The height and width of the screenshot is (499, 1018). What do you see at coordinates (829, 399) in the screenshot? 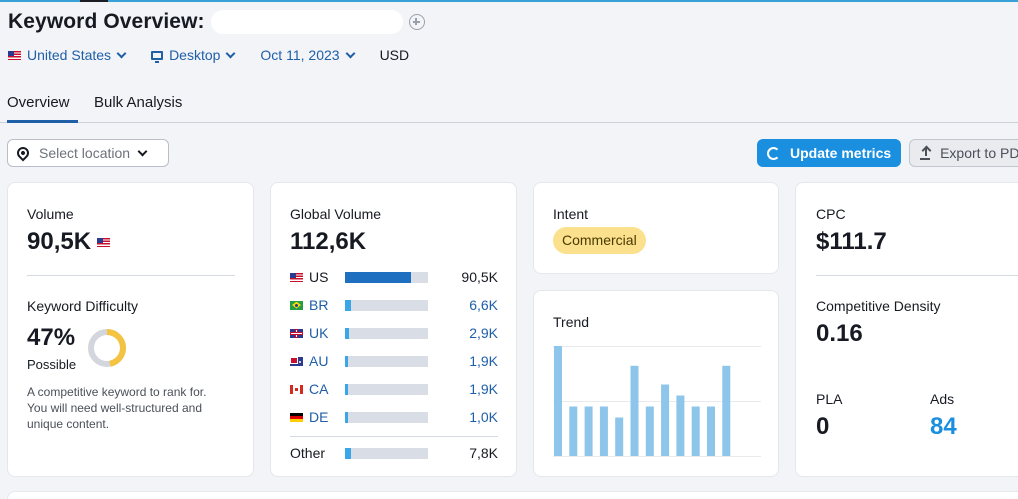
I see `pla-label: PLA` at bounding box center [829, 399].